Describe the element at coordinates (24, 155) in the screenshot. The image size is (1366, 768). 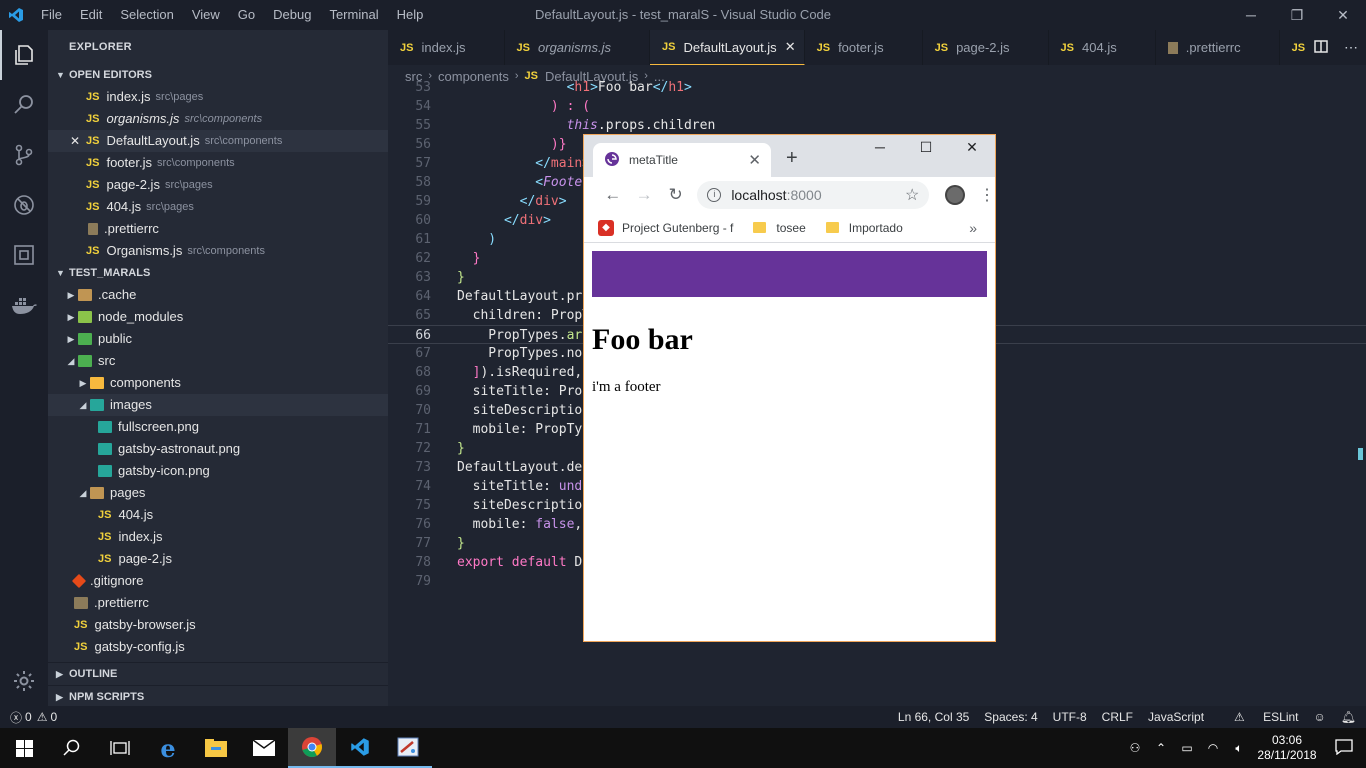
I see `source-control-icon` at that location.